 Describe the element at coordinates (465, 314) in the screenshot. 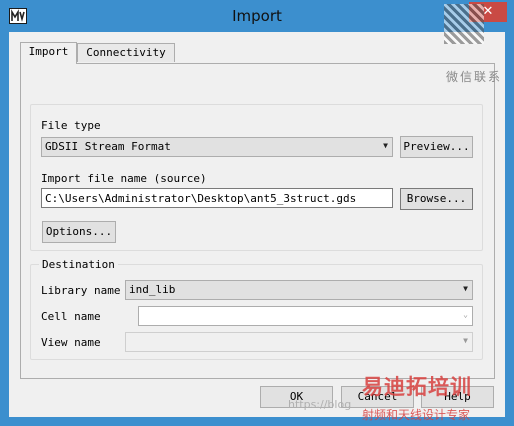

I see `chevron-down-icon: ⌄` at that location.